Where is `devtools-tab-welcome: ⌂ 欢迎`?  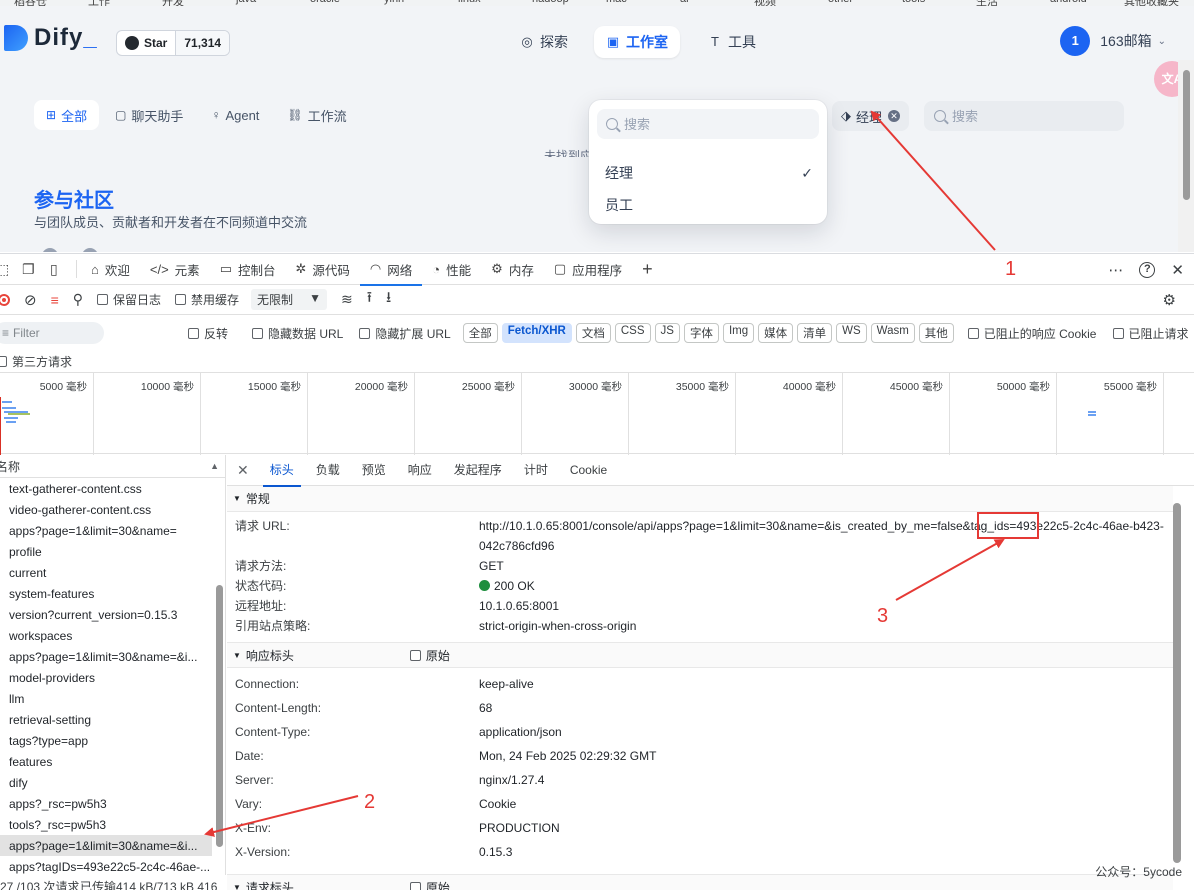
devtools-tab-welcome: ⌂ 欢迎 is located at coordinates (110, 269).